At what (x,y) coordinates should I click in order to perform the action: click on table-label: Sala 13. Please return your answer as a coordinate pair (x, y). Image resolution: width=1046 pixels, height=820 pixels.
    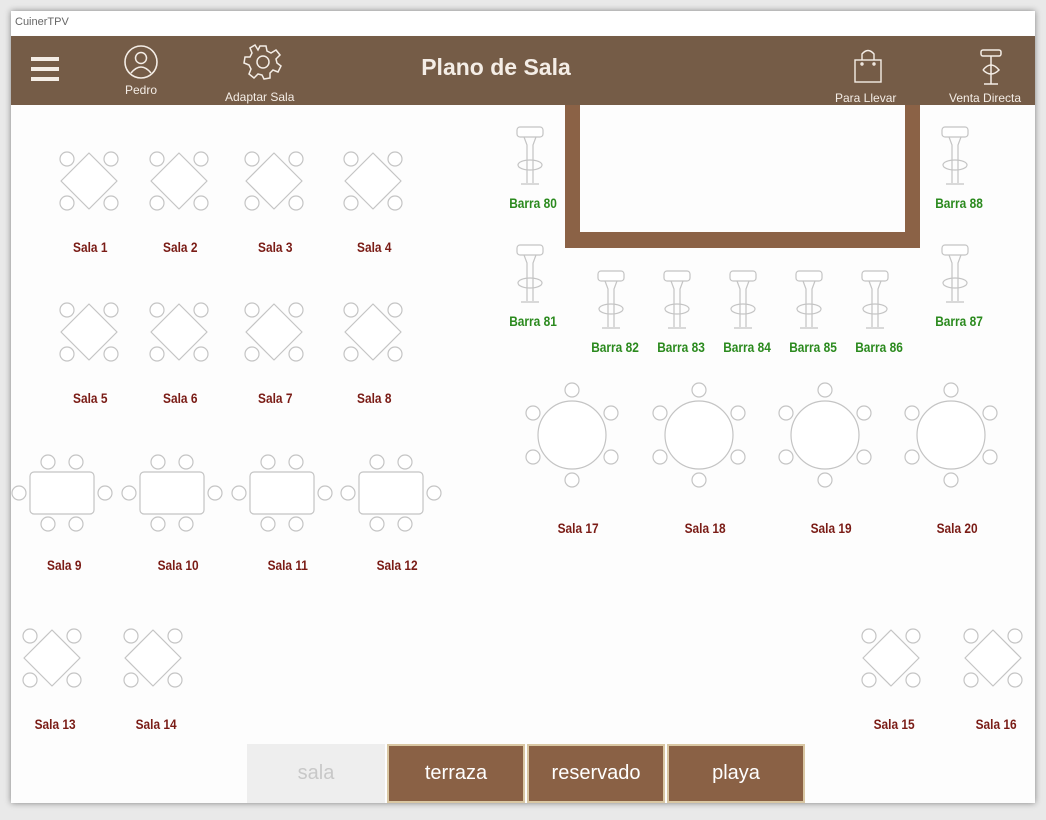
    Looking at the image, I should click on (55, 724).